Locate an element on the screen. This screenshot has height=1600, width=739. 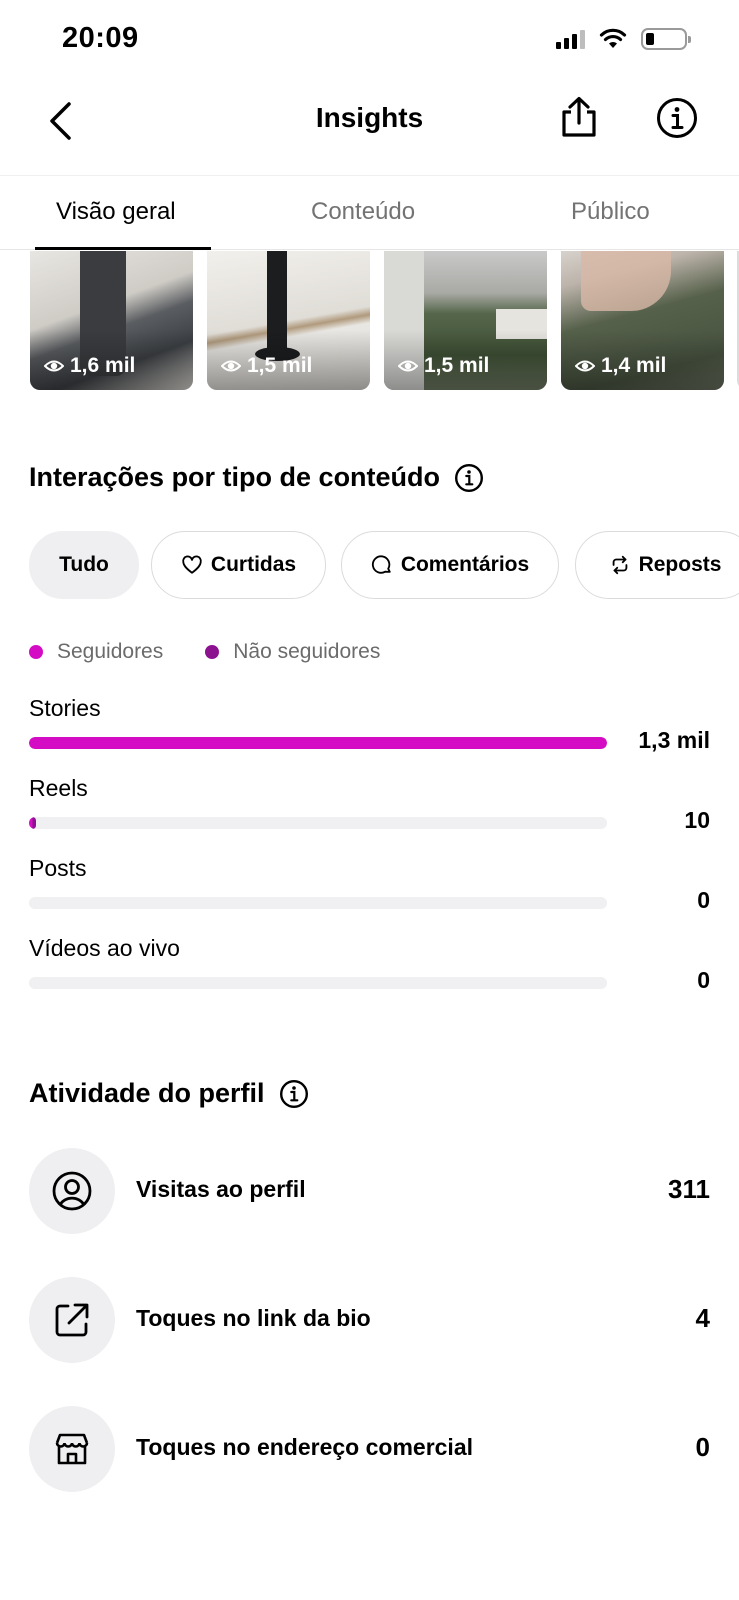
filter-chip-comments: Comentários is located at coordinates (450, 565).